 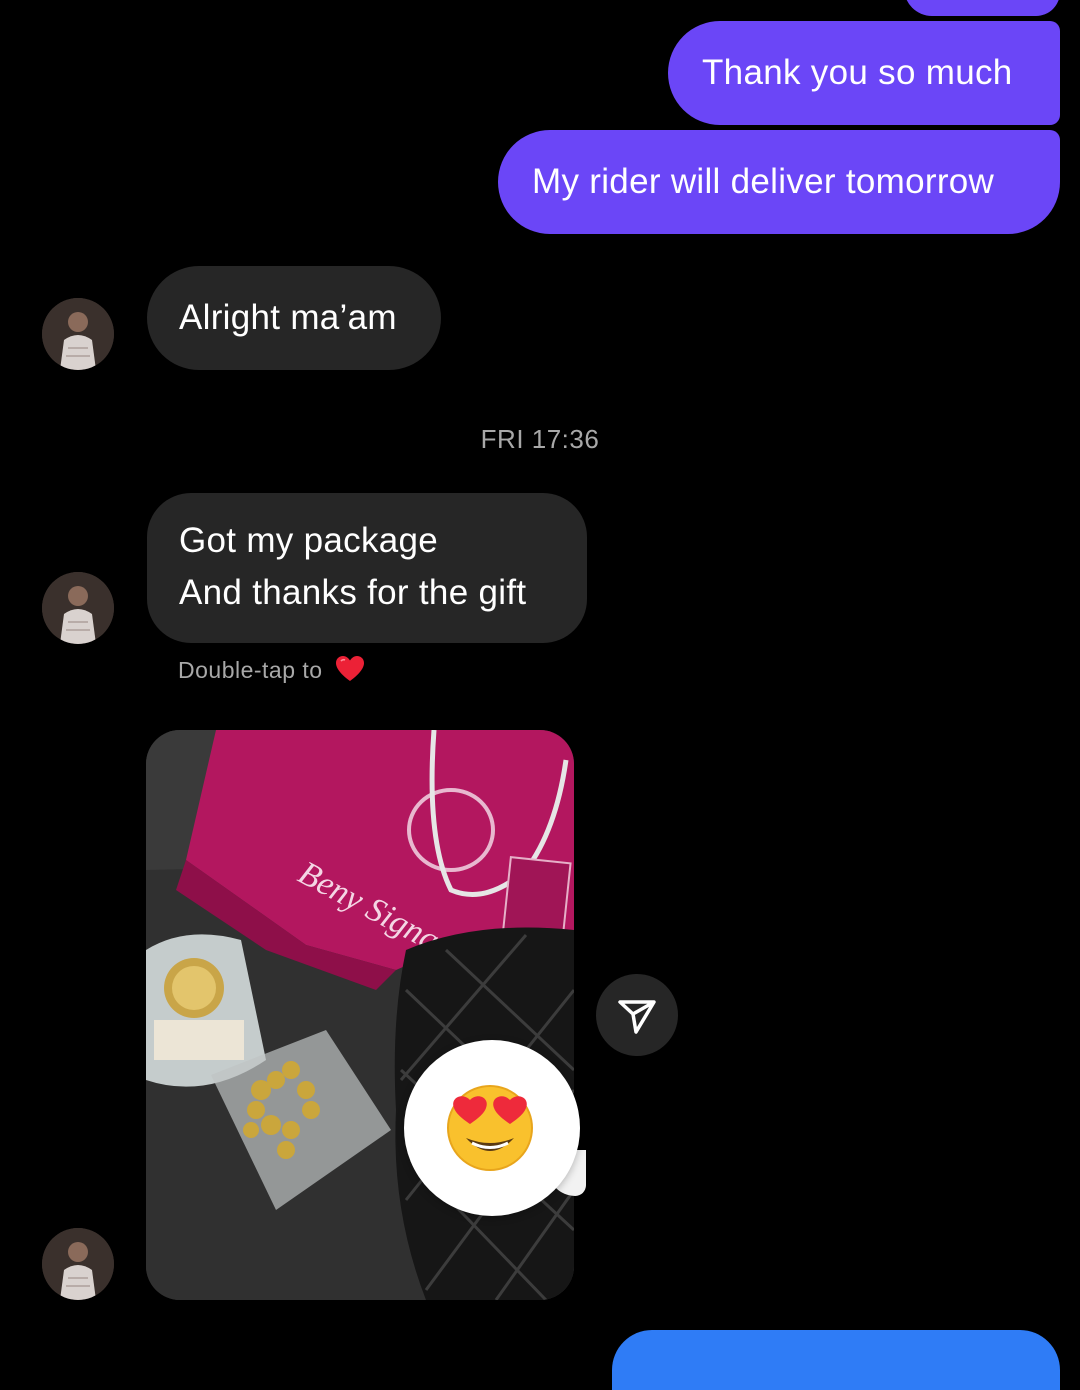 I want to click on message-text-line: Got my package, so click(x=309, y=540).